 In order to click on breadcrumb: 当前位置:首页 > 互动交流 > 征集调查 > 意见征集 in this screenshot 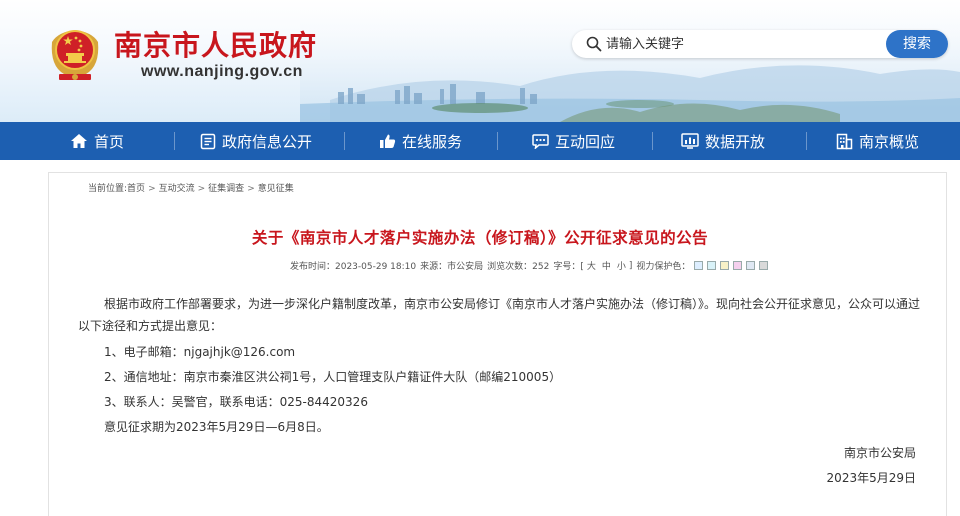, I will do `click(191, 187)`.